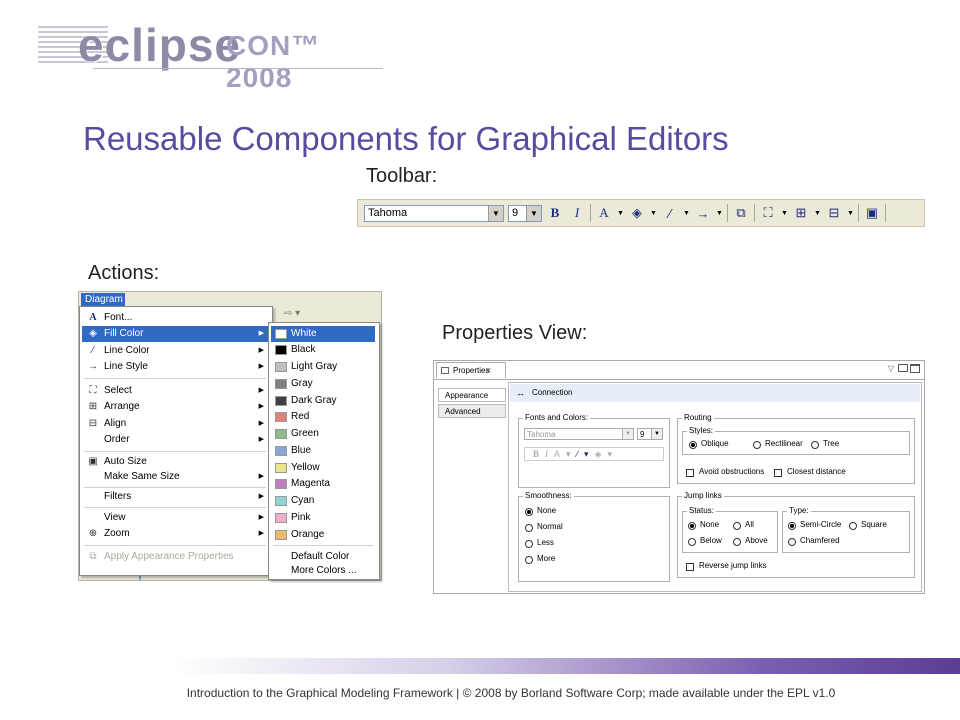 Image resolution: width=960 pixels, height=720 pixels. Describe the element at coordinates (853, 526) in the screenshot. I see `radio-type-square` at that location.